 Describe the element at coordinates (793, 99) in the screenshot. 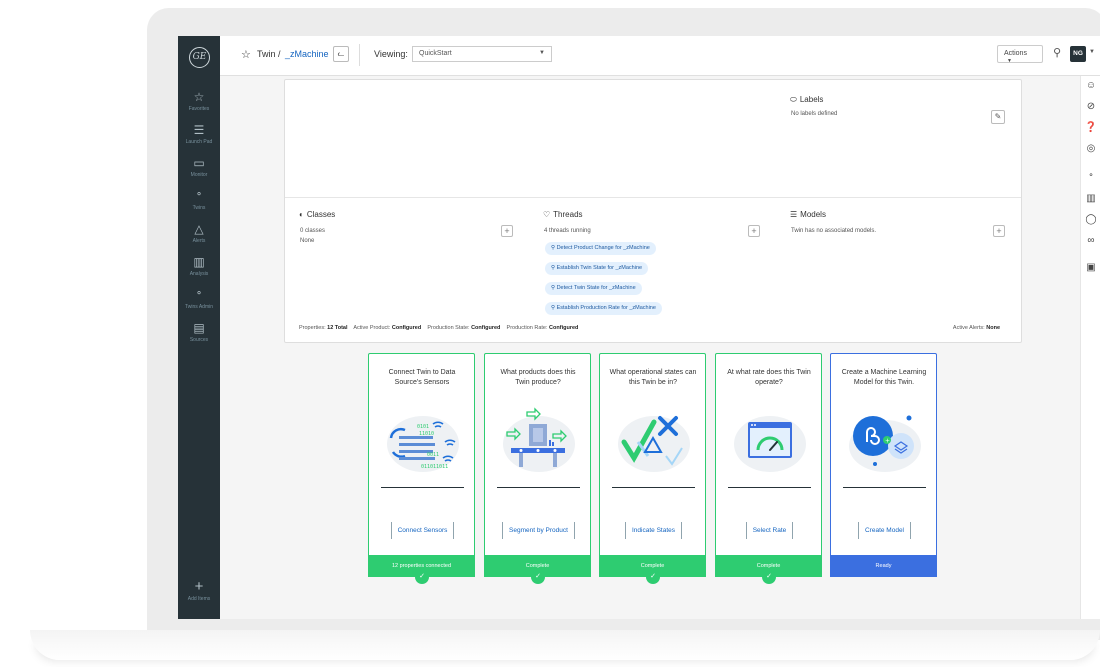

I see `tag-icon: ⬭` at that location.